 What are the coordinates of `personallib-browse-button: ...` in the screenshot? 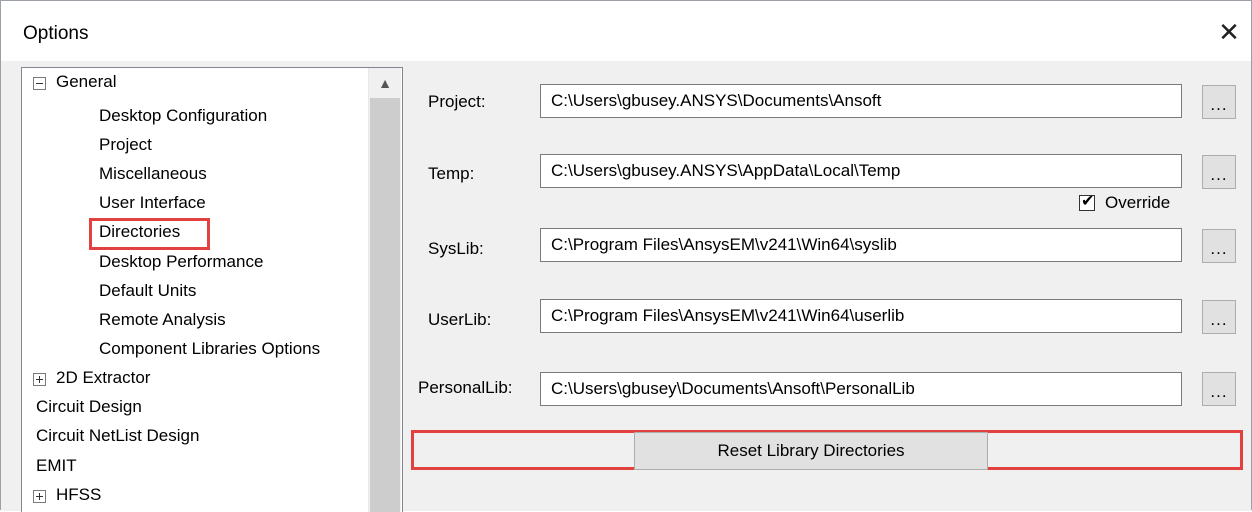 It's located at (1219, 389).